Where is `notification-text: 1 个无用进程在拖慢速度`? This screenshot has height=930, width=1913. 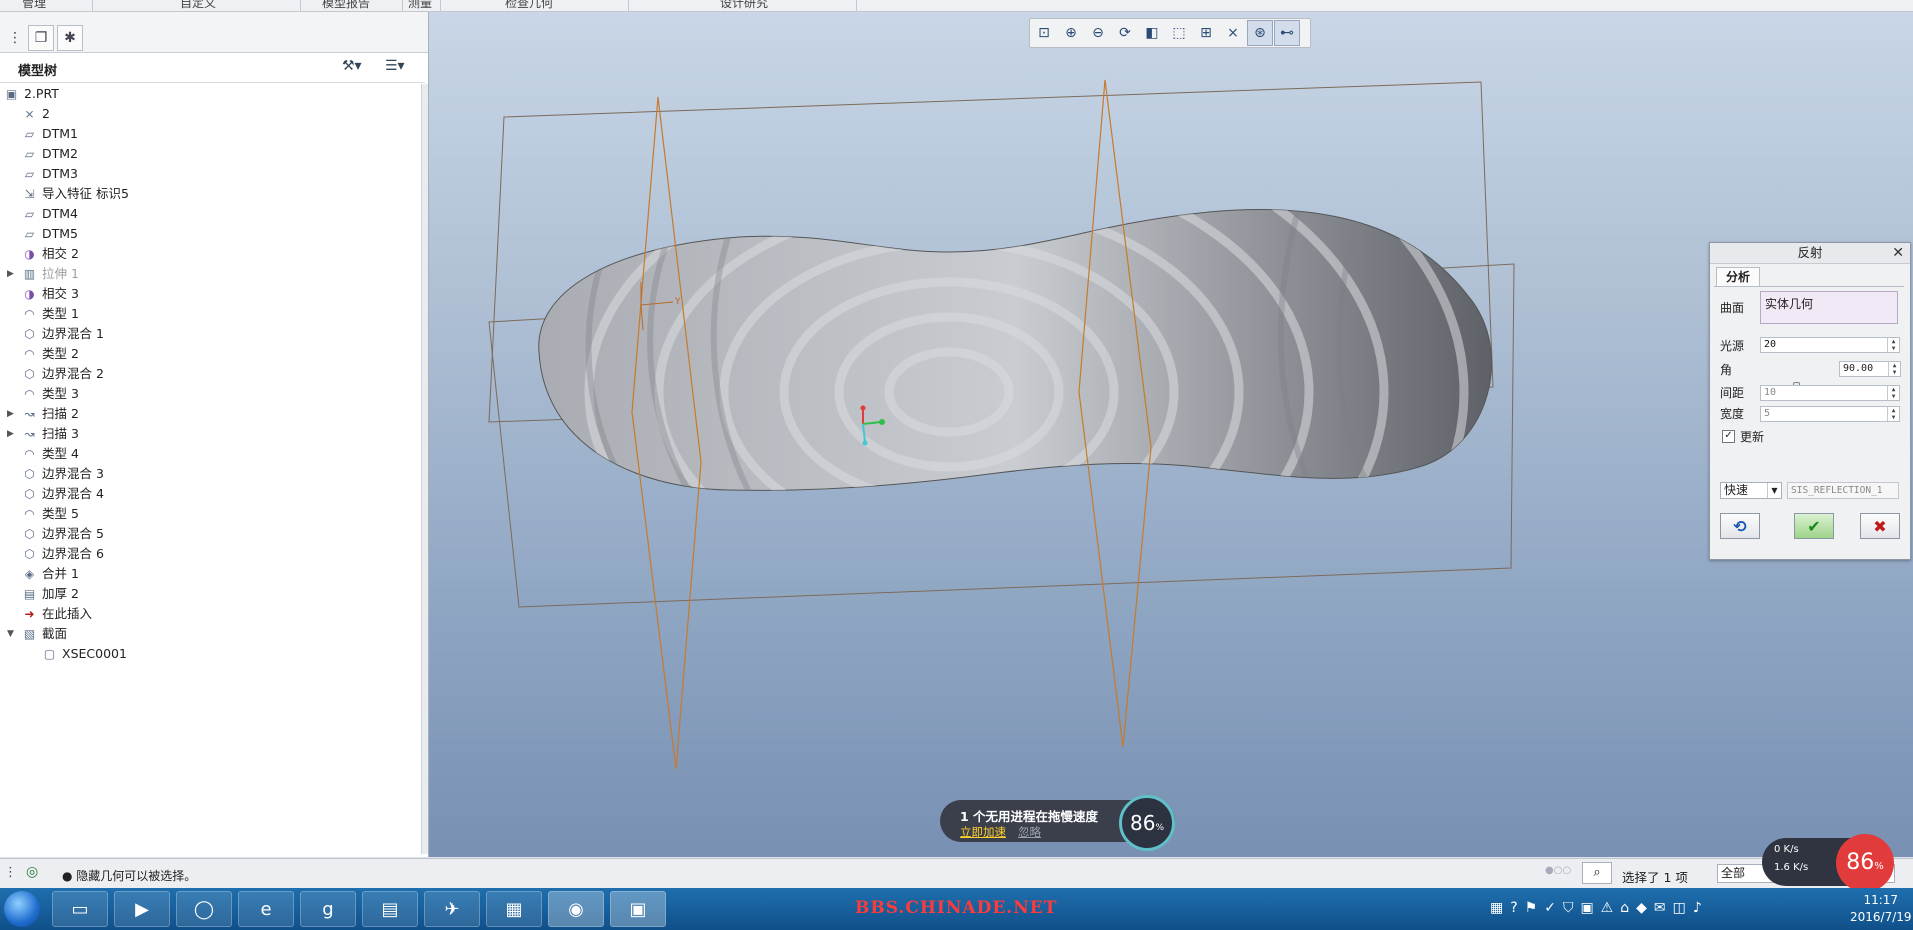
notification-text: 1 个无用进程在拖慢速度 is located at coordinates (1029, 816).